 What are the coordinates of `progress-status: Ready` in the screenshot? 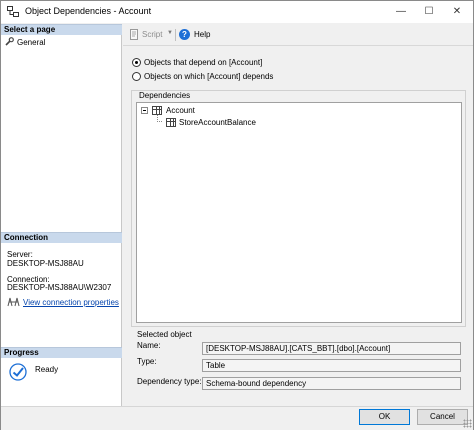 It's located at (47, 369).